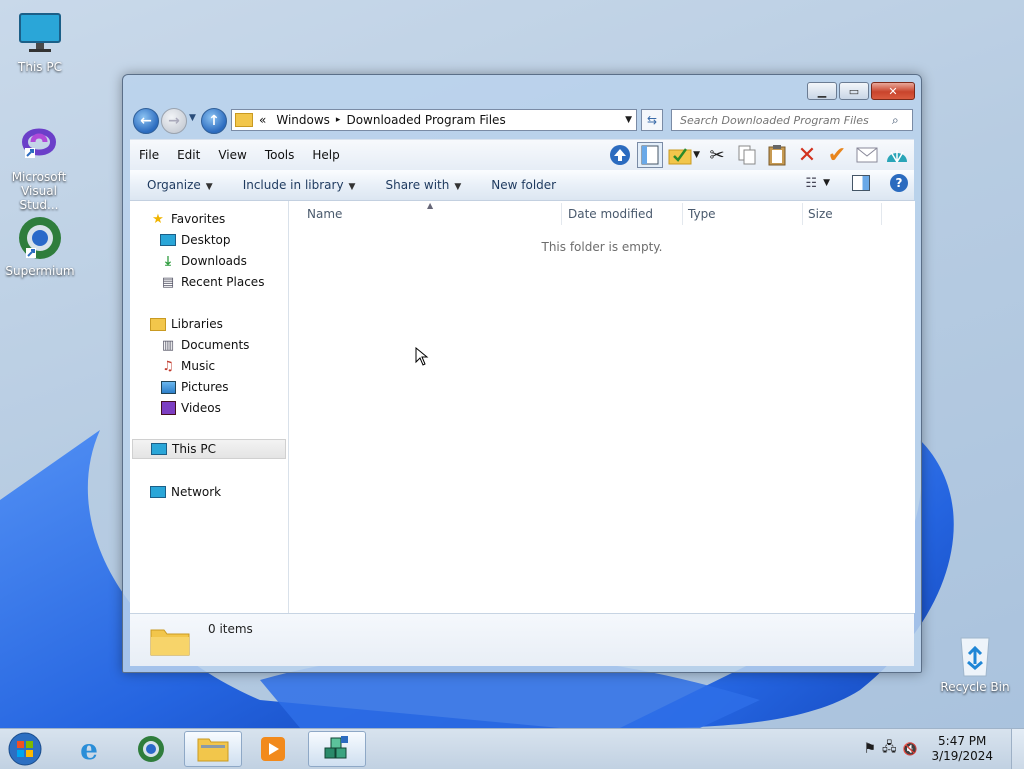 This screenshot has height=769, width=1024. I want to click on nav-recent-places: ▤ Recent Places, so click(212, 282).